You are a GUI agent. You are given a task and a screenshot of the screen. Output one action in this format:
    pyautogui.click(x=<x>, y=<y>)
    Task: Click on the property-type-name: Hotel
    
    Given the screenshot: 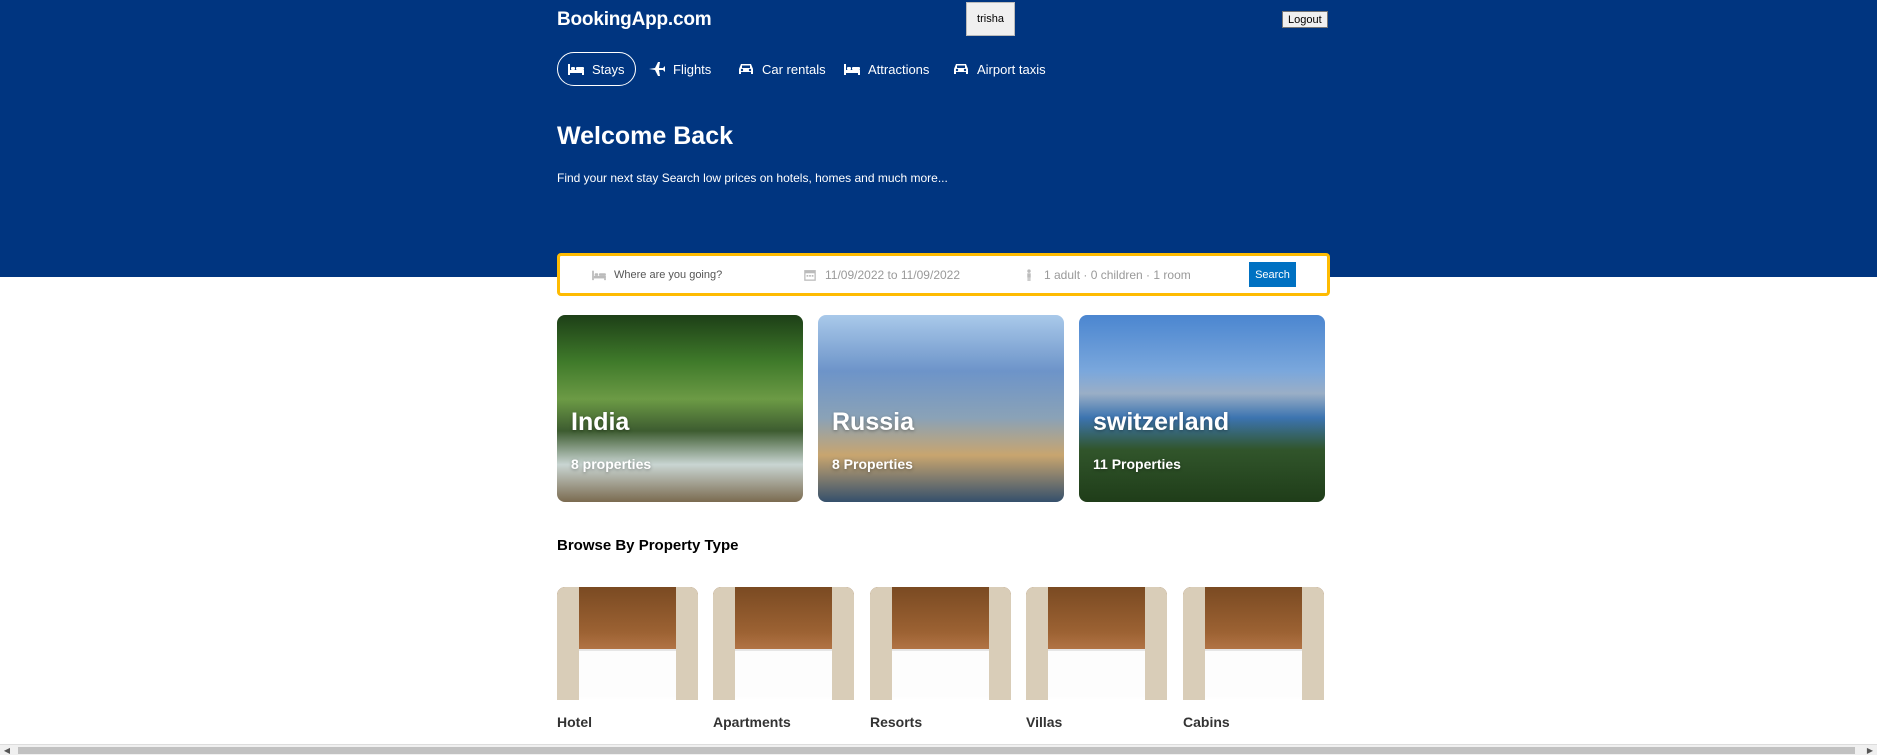 What is the action you would take?
    pyautogui.click(x=574, y=722)
    